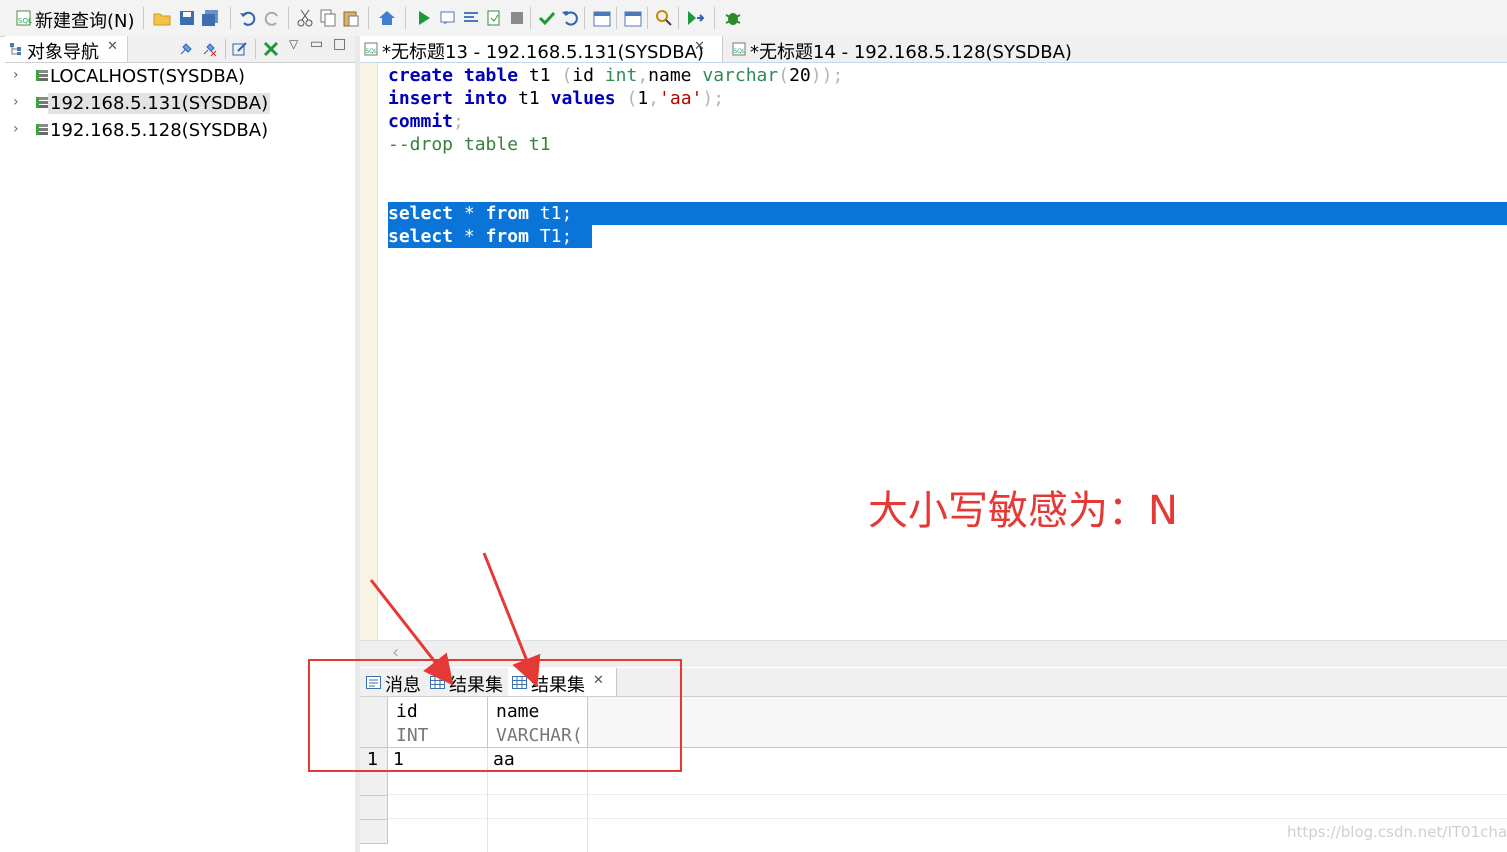 This screenshot has height=852, width=1507. What do you see at coordinates (633, 18) in the screenshot?
I see `calendar2-icon` at bounding box center [633, 18].